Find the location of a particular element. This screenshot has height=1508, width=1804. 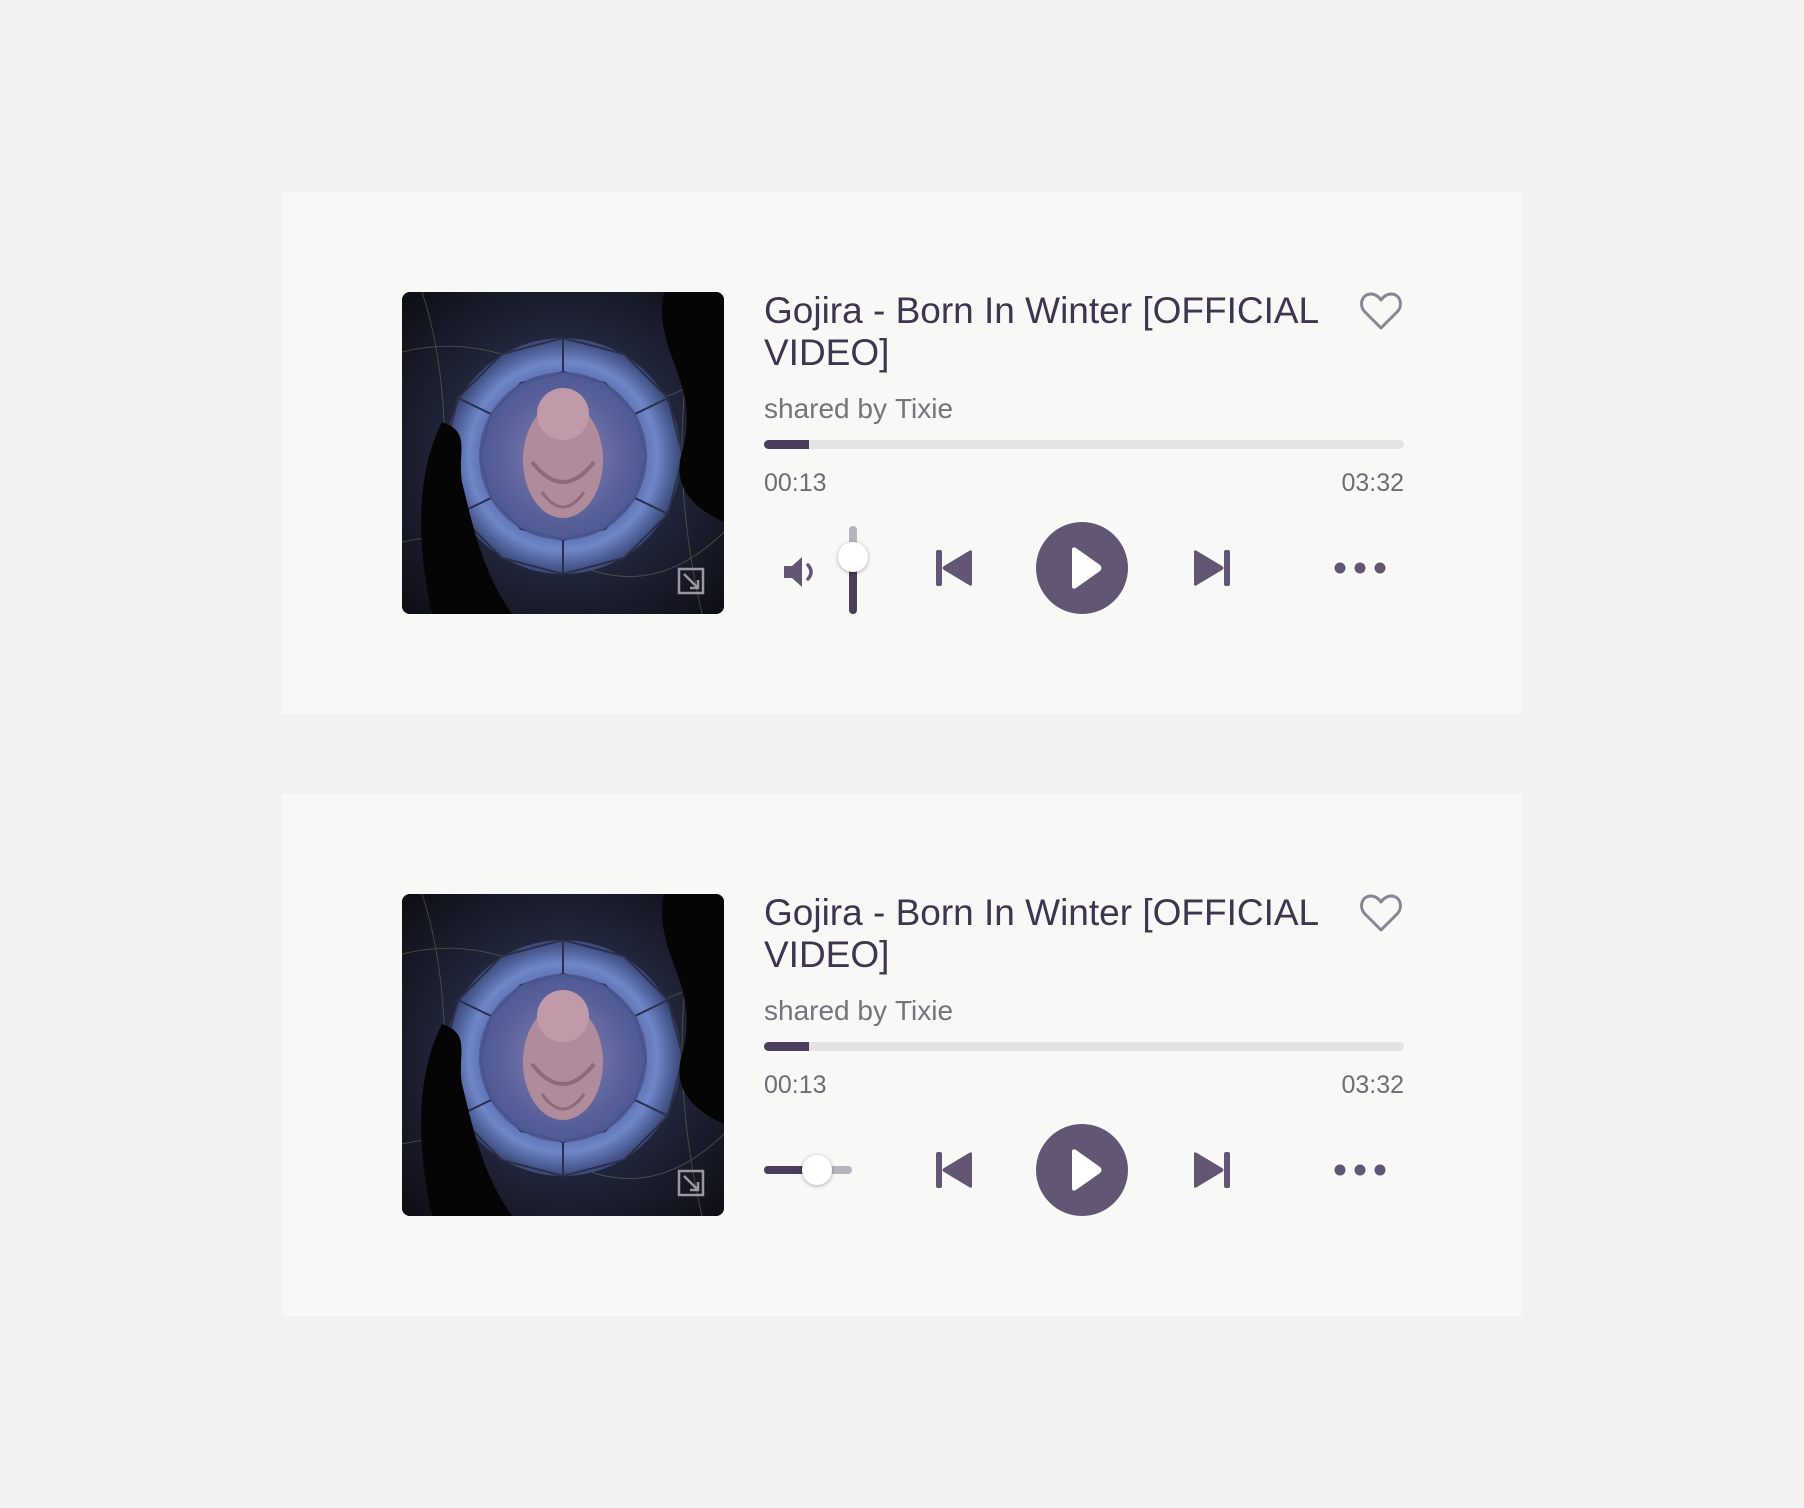

volume-button is located at coordinates (800, 572).